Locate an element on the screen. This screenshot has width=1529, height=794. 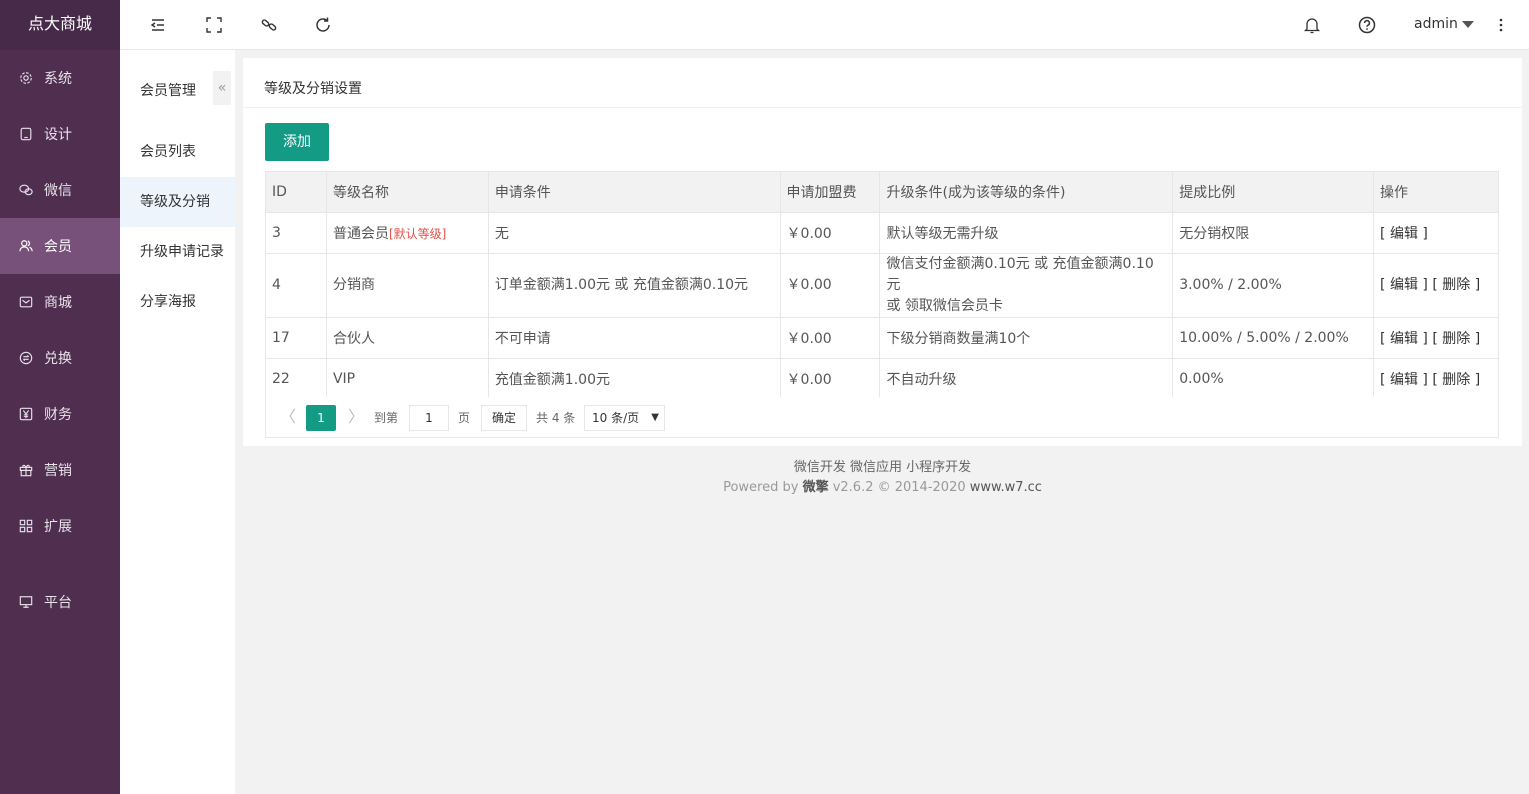
user-name: admin is located at coordinates (1436, 24).